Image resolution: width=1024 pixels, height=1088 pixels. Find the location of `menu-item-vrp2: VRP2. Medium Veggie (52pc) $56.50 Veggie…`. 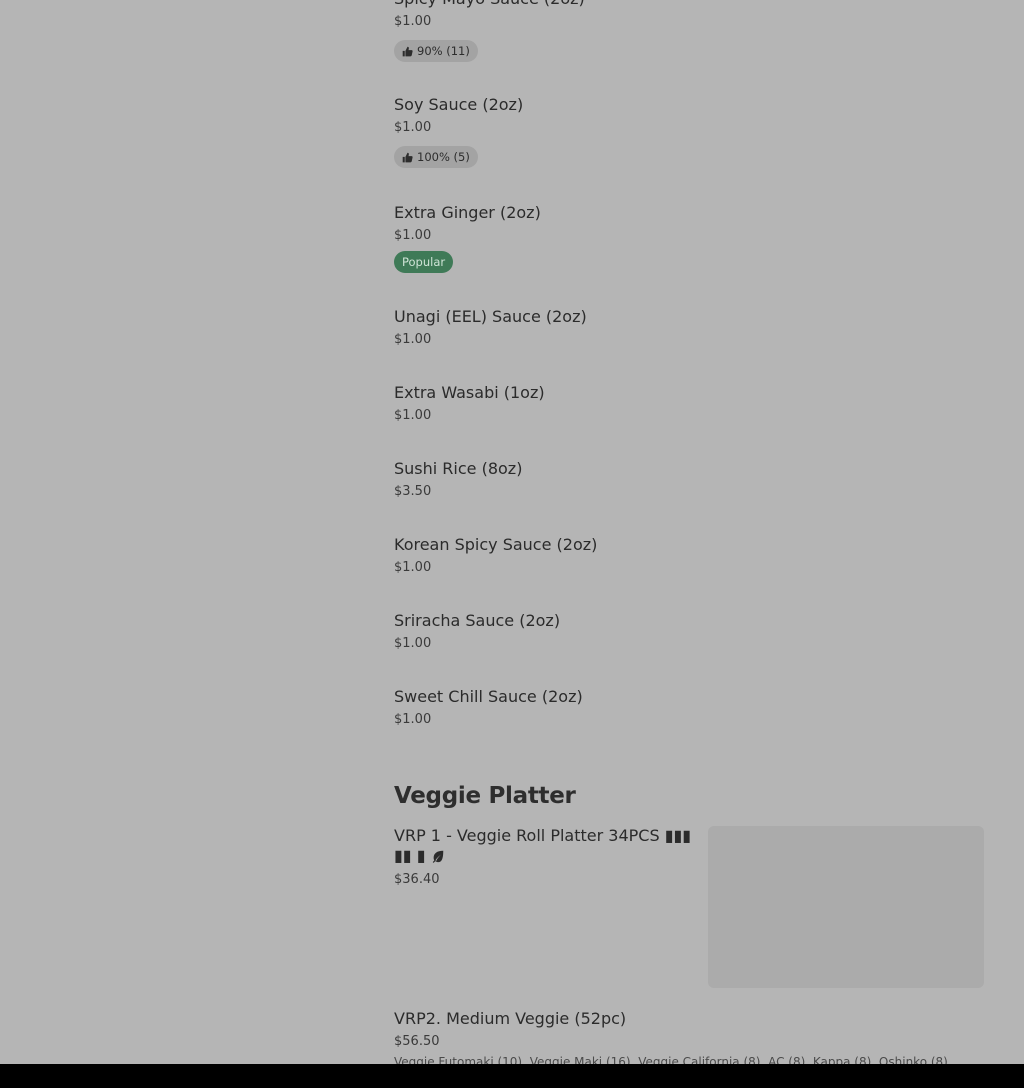

menu-item-vrp2: VRP2. Medium Veggie (52pc) $56.50 Veggie… is located at coordinates (674, 1038).